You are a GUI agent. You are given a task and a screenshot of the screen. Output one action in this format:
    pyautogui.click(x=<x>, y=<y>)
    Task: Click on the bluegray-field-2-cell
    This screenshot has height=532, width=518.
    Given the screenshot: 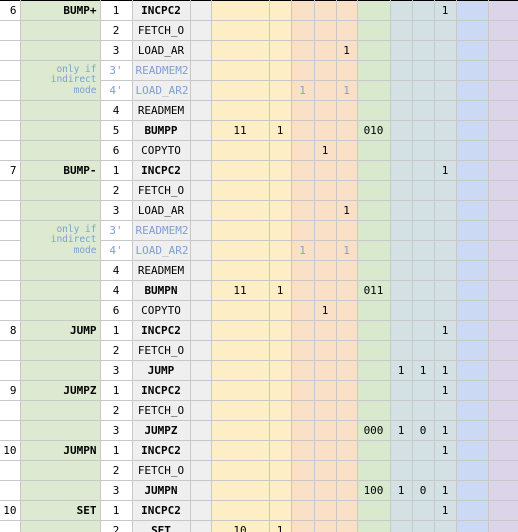 What is the action you would take?
    pyautogui.click(x=423, y=250)
    